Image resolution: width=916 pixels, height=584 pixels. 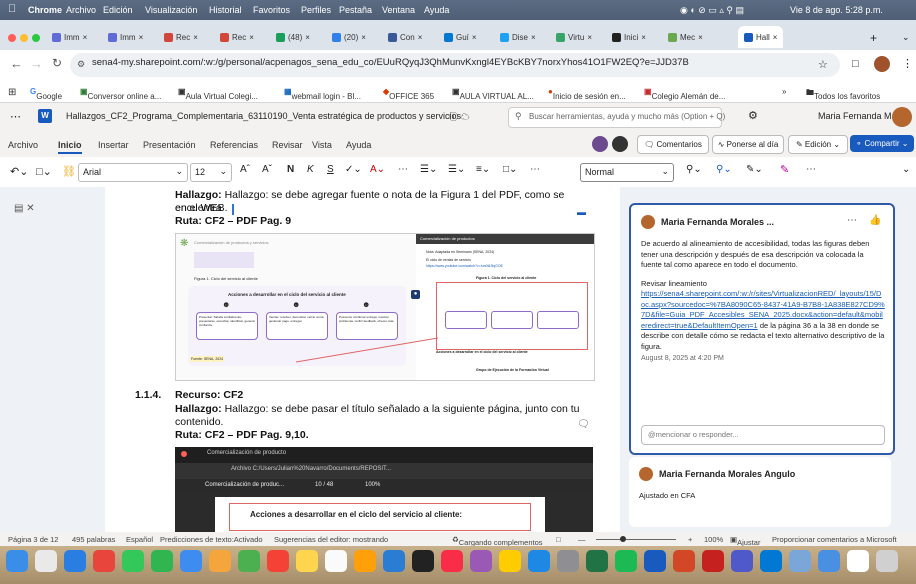 I want to click on zoom-window-button, so click(x=36, y=38).